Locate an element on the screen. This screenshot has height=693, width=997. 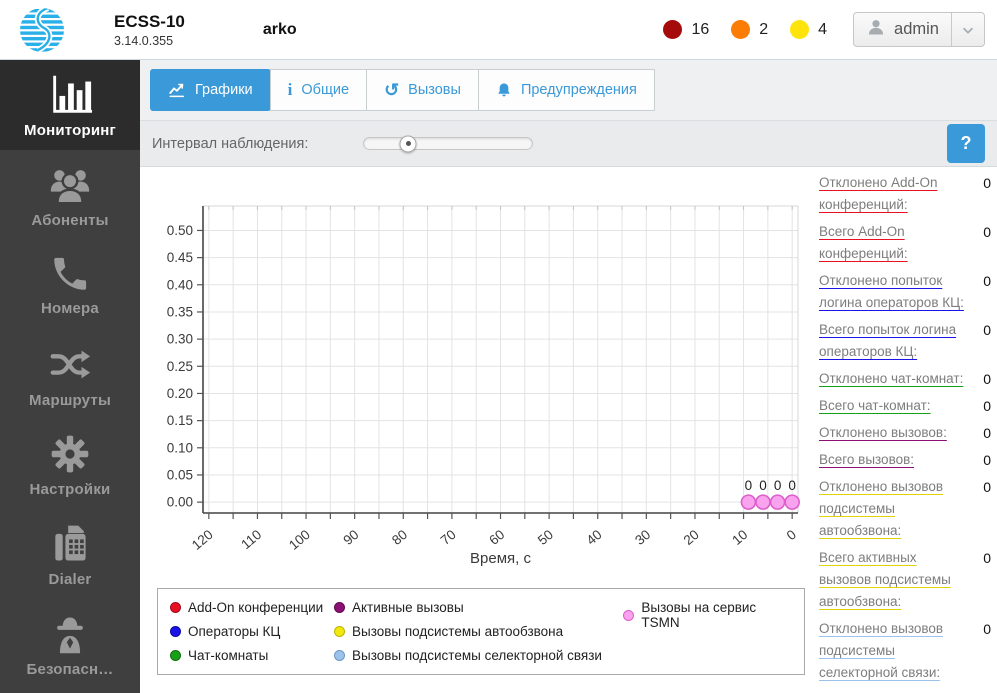
sidebar-item-dialer: Dialer is located at coordinates (70, 555).